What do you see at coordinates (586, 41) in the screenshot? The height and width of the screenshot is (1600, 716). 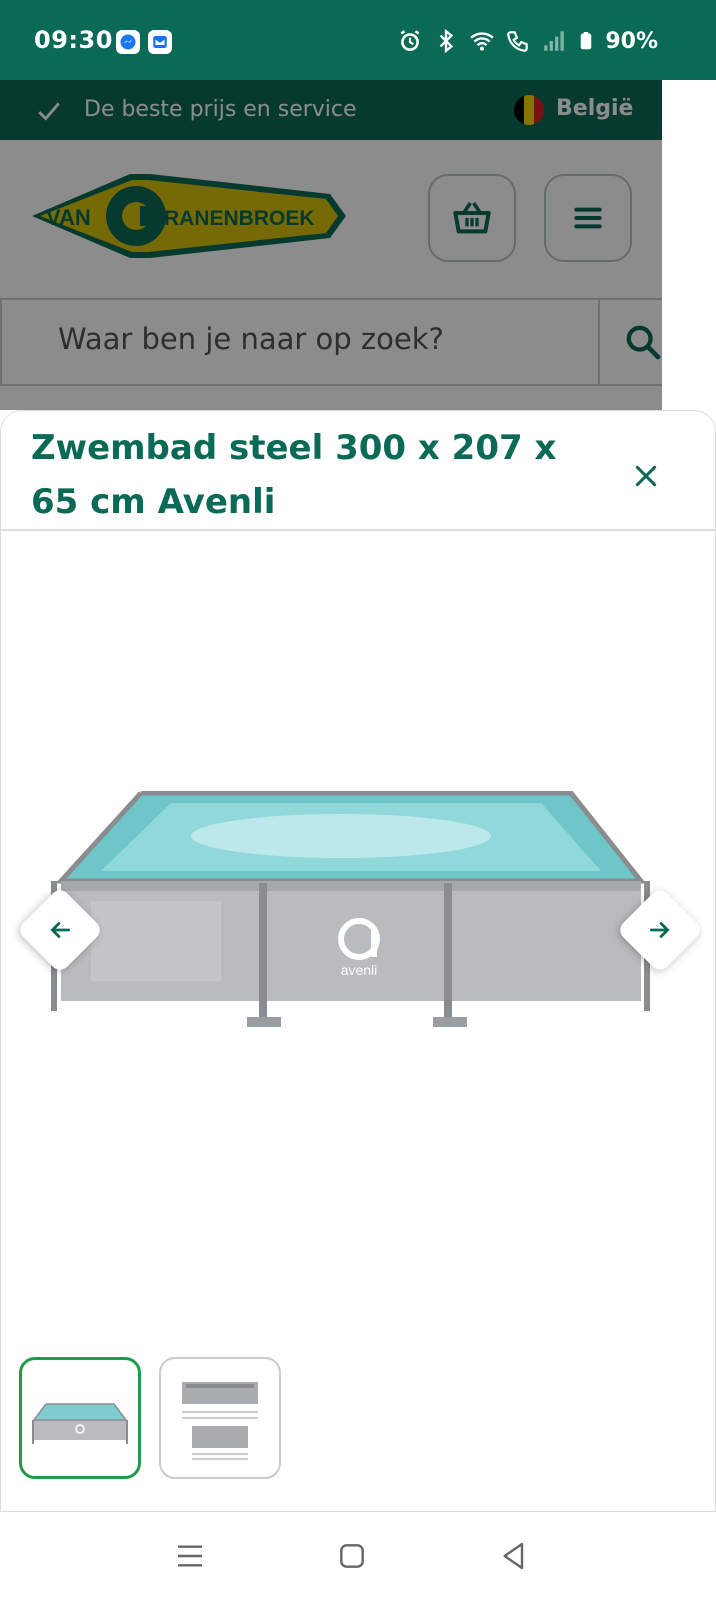 I see `battery-icon` at bounding box center [586, 41].